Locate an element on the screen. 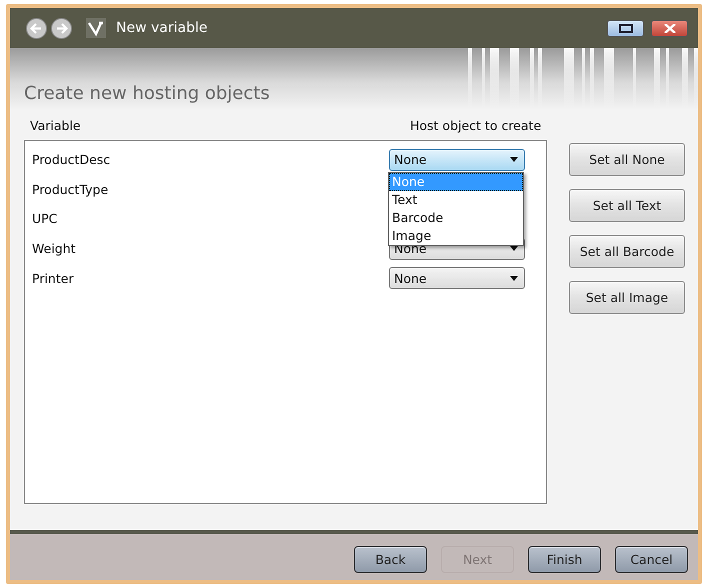 The width and height of the screenshot is (708, 587). variable-name: UPC is located at coordinates (45, 218).